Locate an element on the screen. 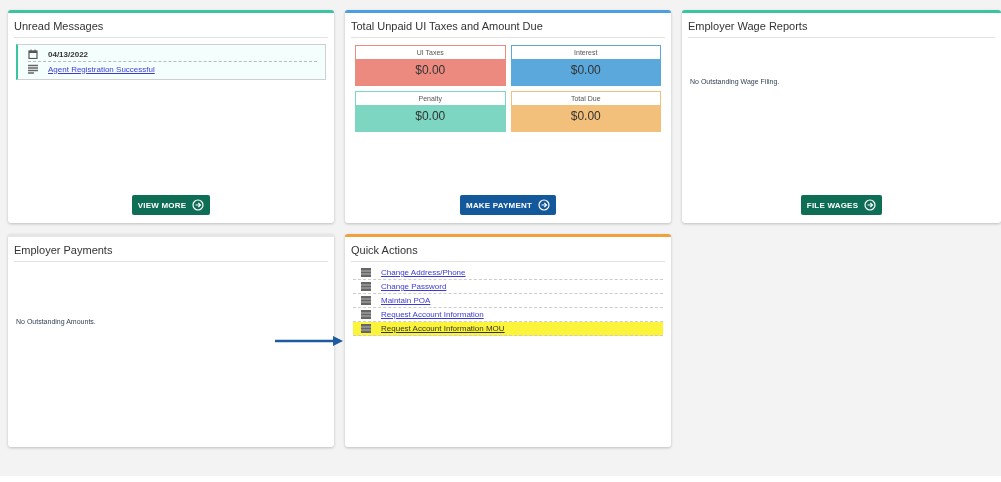 The image size is (1001, 482). action-button: MAKE PAYMENT is located at coordinates (508, 205).